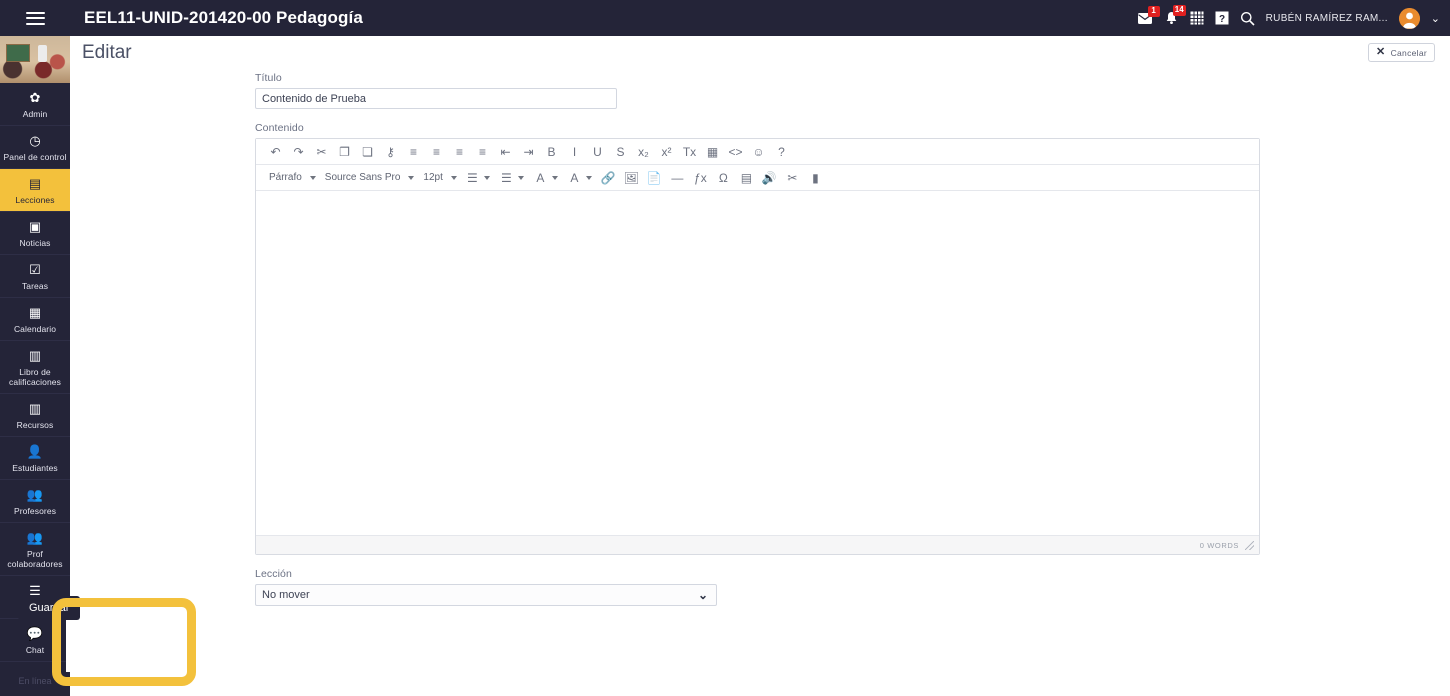  I want to click on sidebar-item-profesores: 👥 Profesores, so click(35, 501).